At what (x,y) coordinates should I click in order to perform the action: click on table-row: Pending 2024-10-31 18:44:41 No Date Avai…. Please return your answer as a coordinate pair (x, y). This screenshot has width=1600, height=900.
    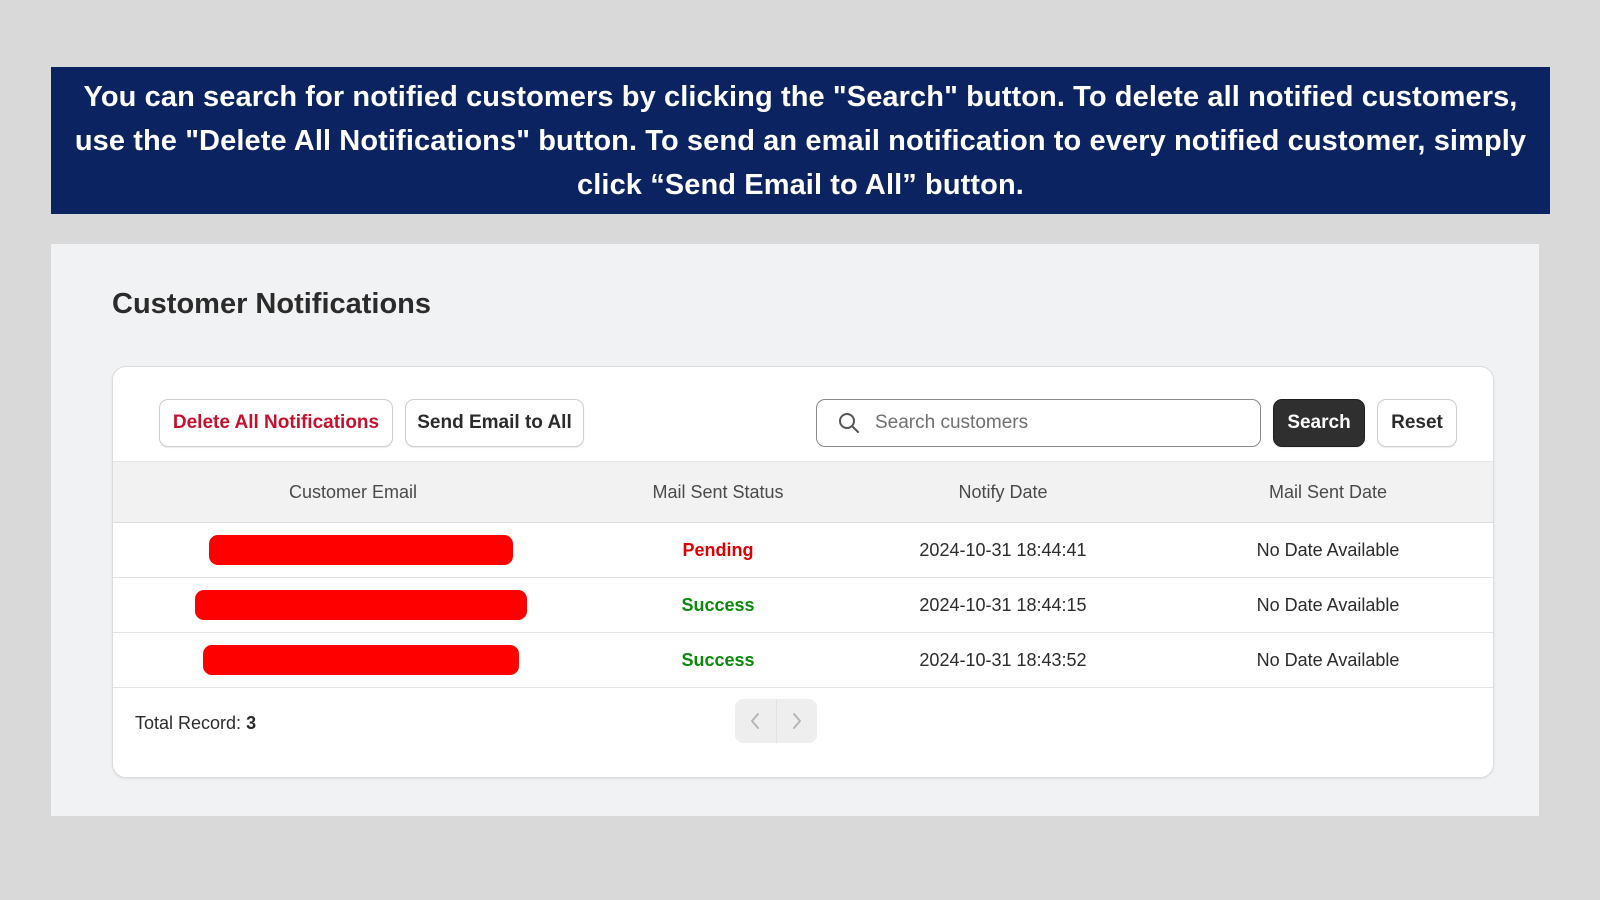
    Looking at the image, I should click on (803, 550).